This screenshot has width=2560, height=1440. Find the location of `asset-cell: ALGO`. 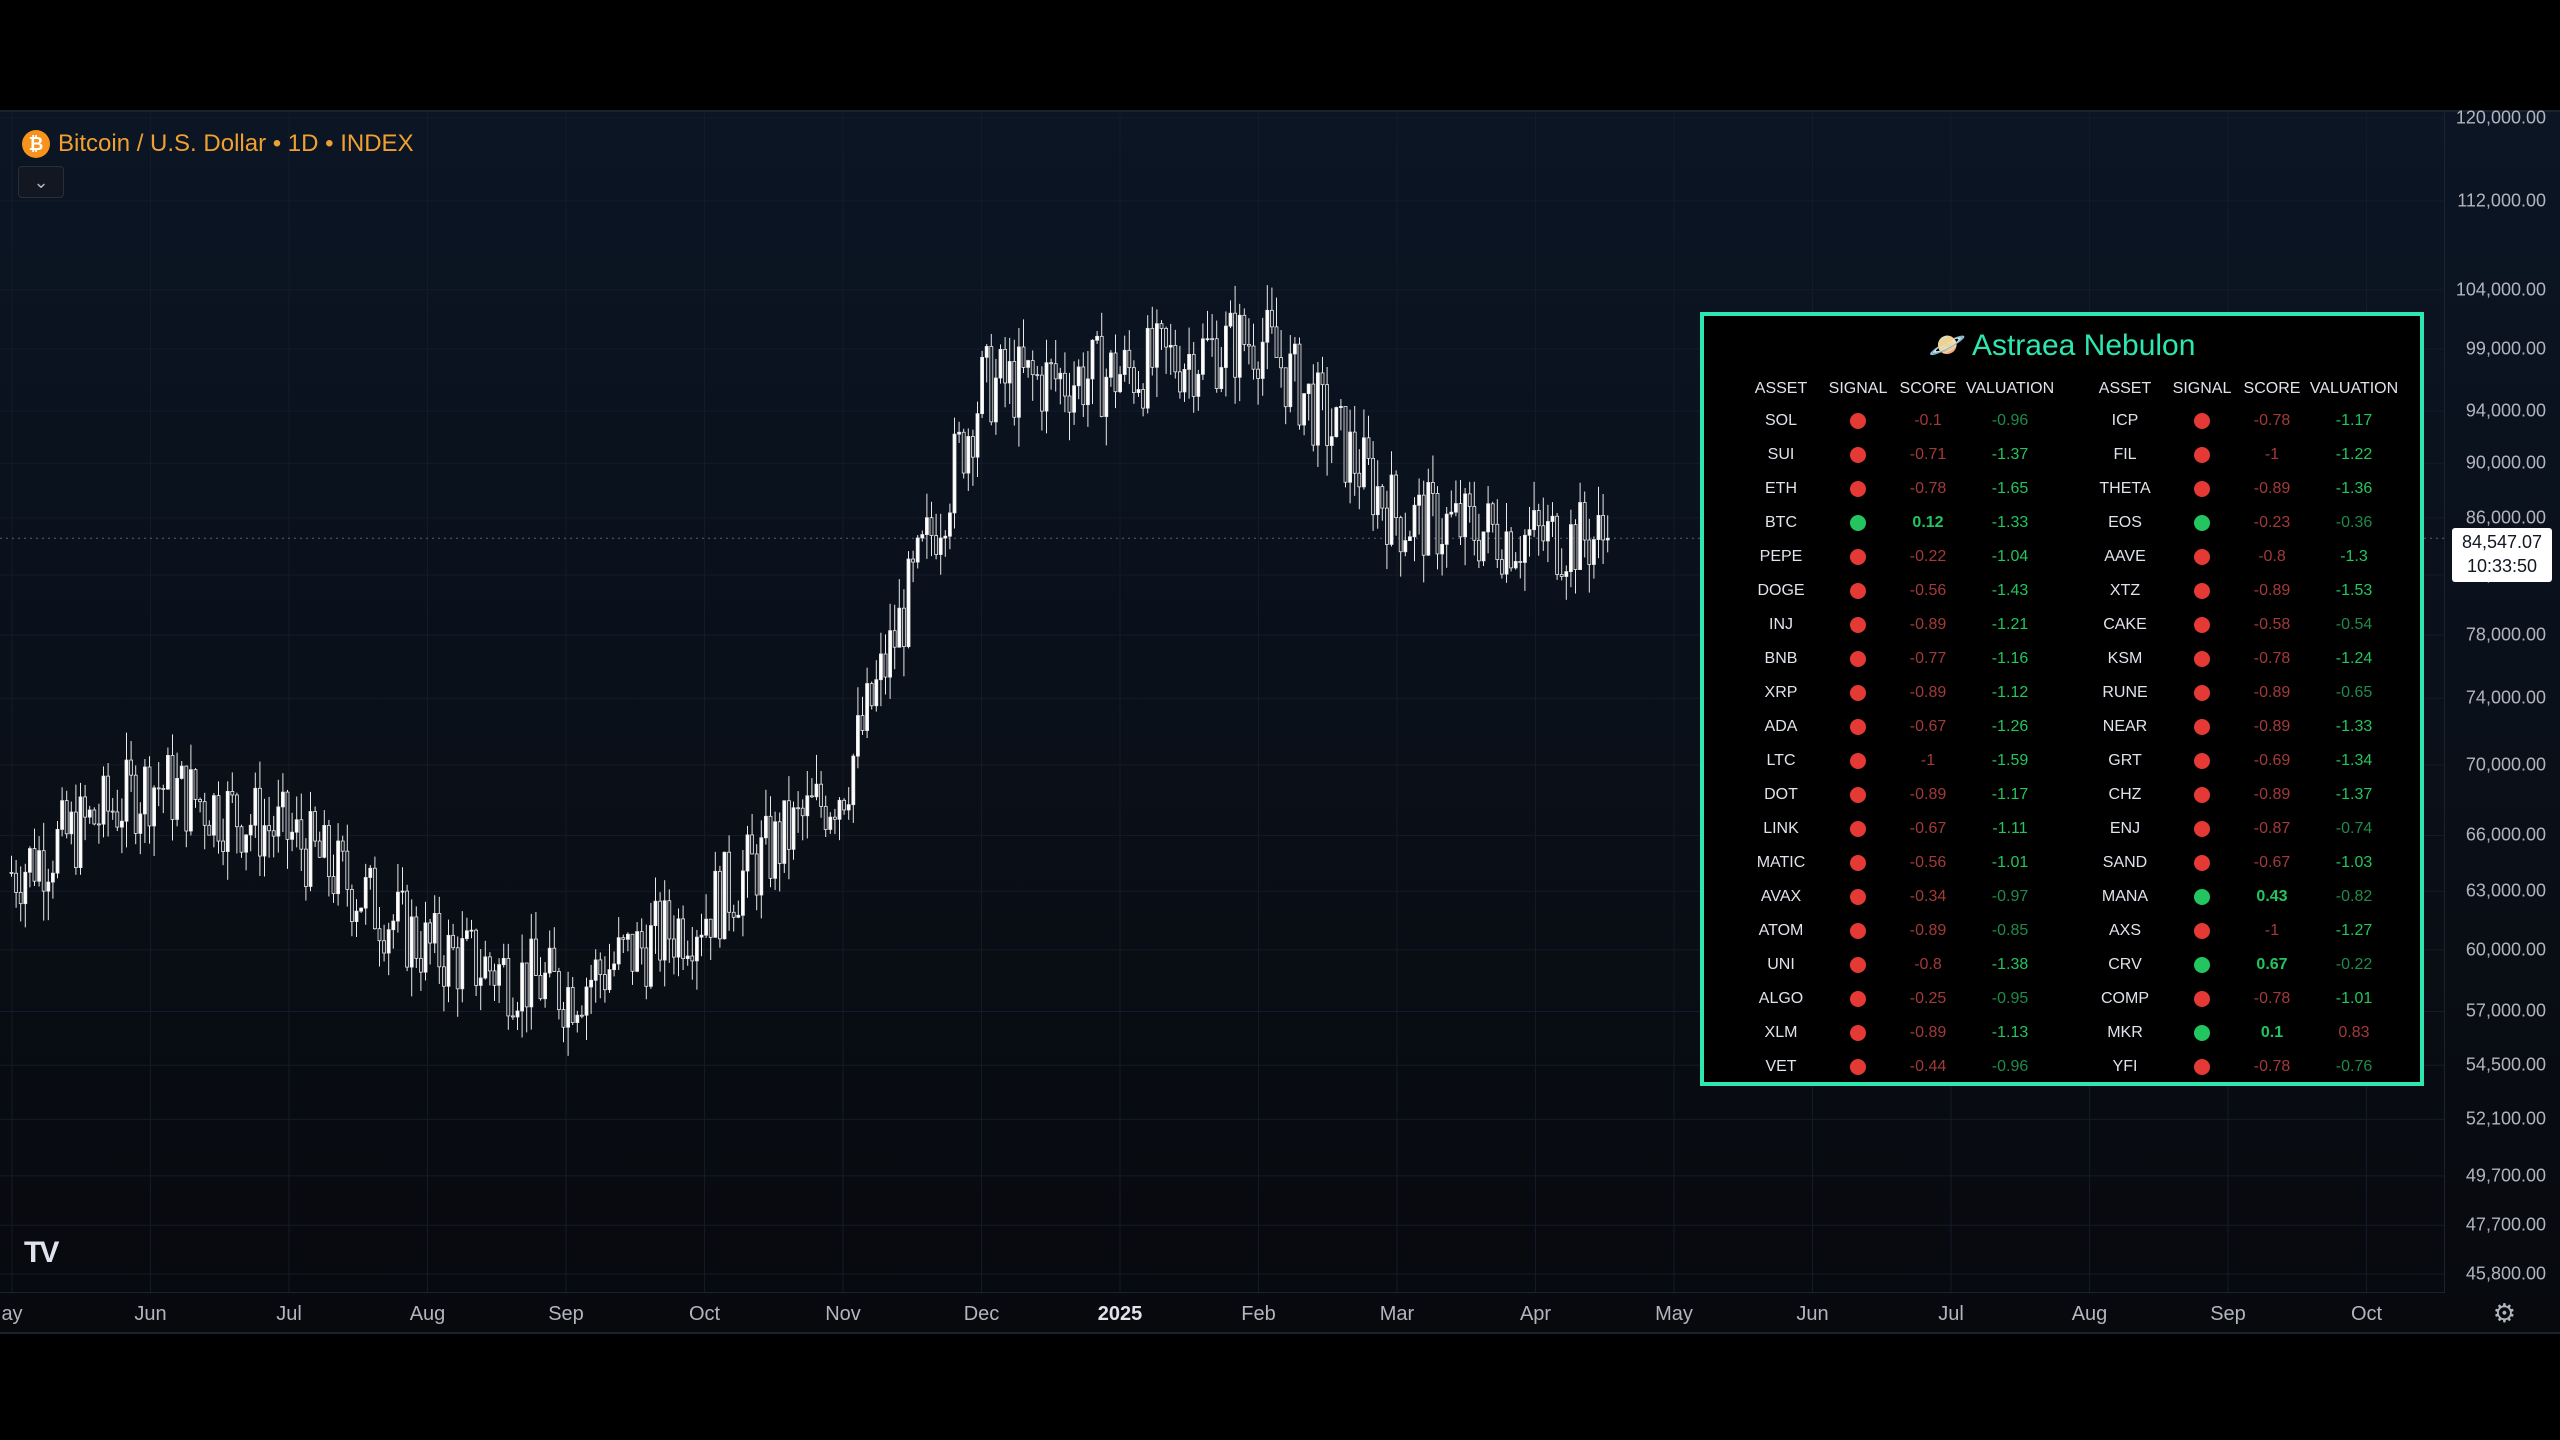

asset-cell: ALGO is located at coordinates (1781, 998).